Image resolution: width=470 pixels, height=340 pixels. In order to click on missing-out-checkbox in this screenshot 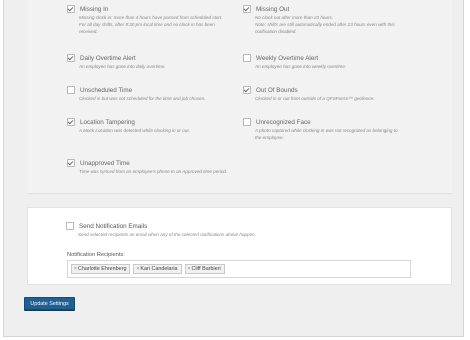, I will do `click(247, 9)`.